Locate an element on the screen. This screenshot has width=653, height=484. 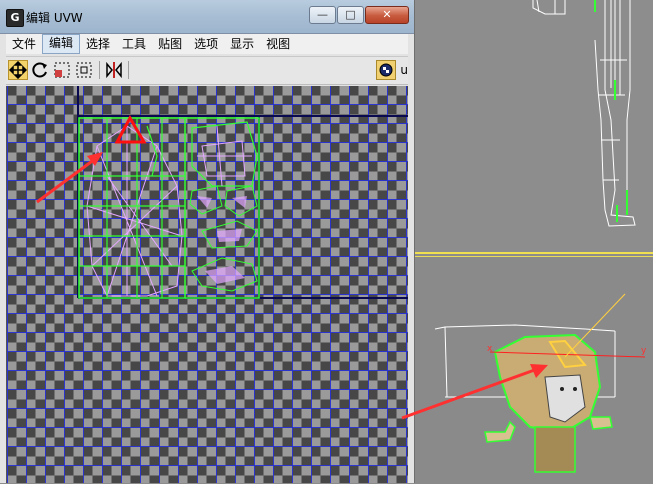
maximize-button: □ is located at coordinates (350, 15).